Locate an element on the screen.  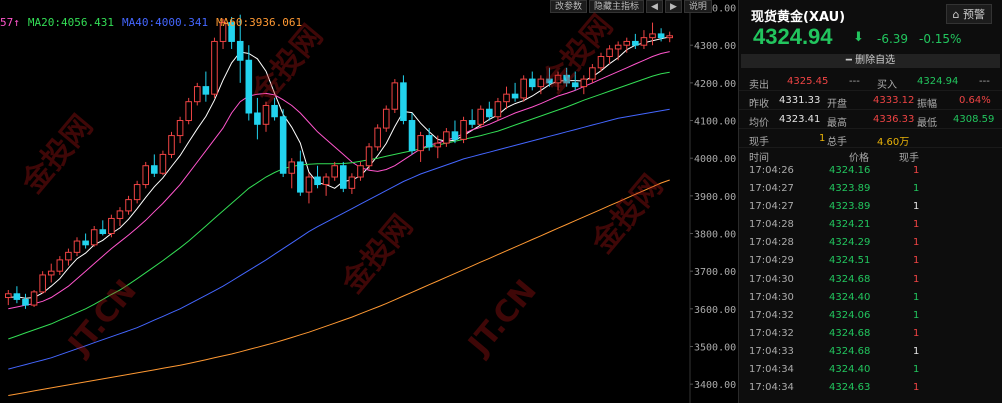
help-button: 说明 is located at coordinates (697, 6).